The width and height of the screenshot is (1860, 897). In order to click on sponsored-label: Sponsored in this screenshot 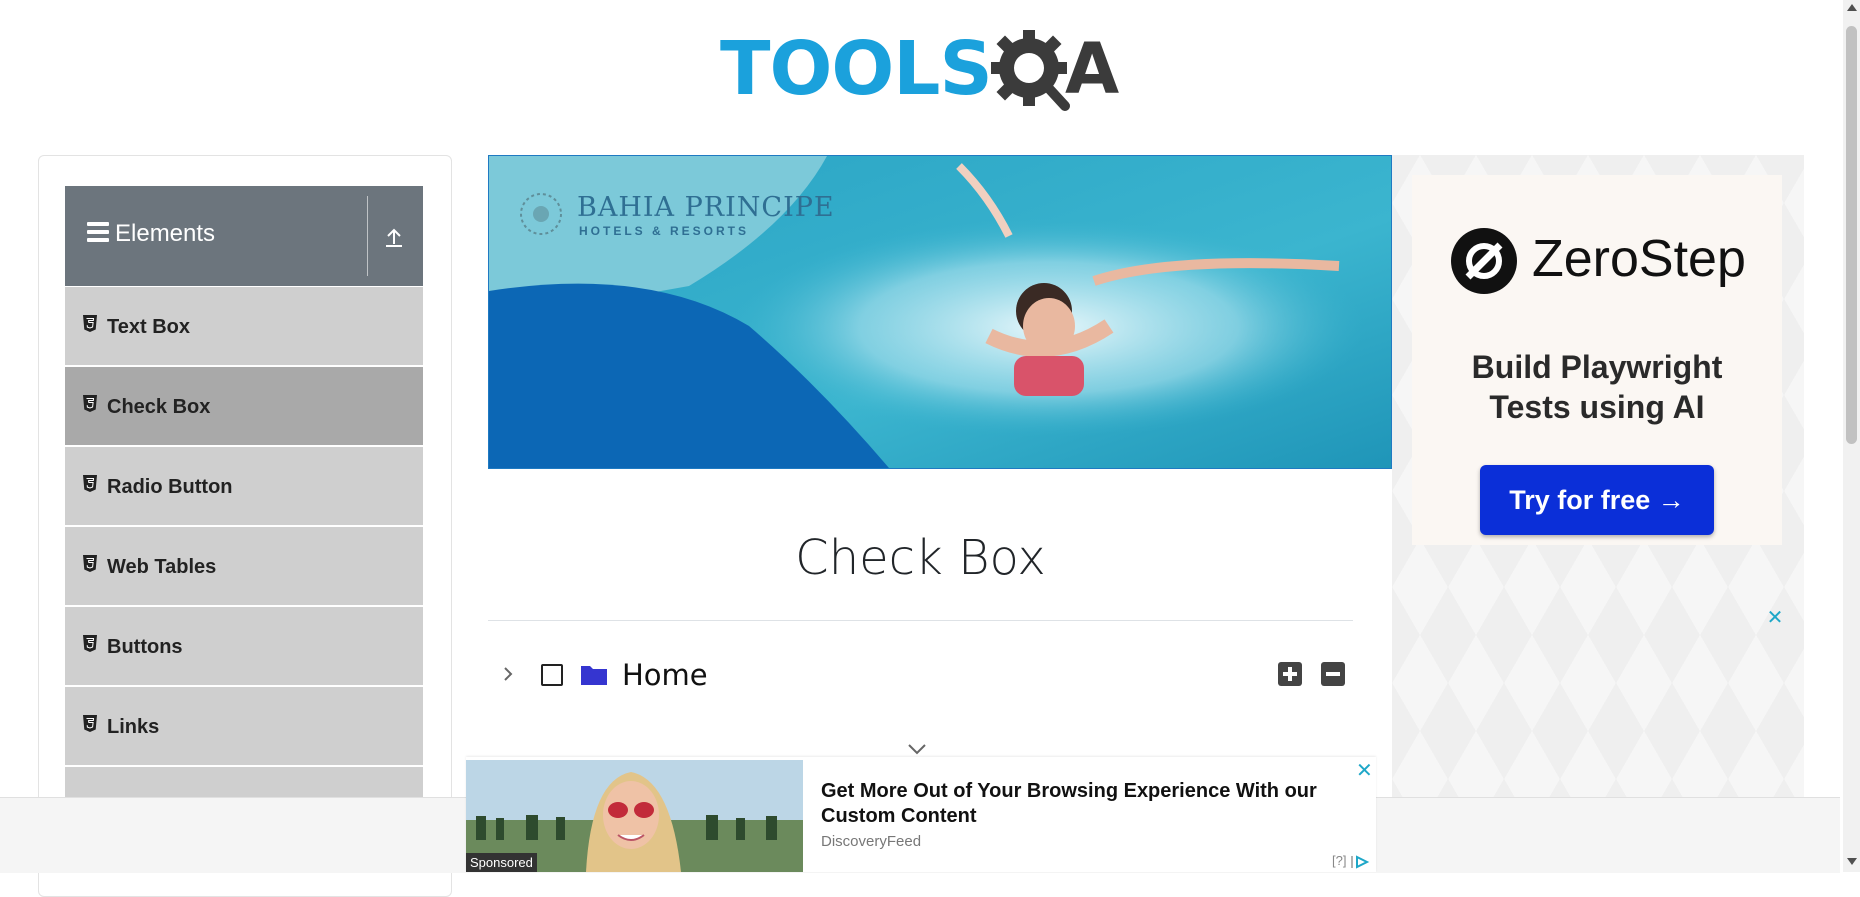, I will do `click(501, 862)`.